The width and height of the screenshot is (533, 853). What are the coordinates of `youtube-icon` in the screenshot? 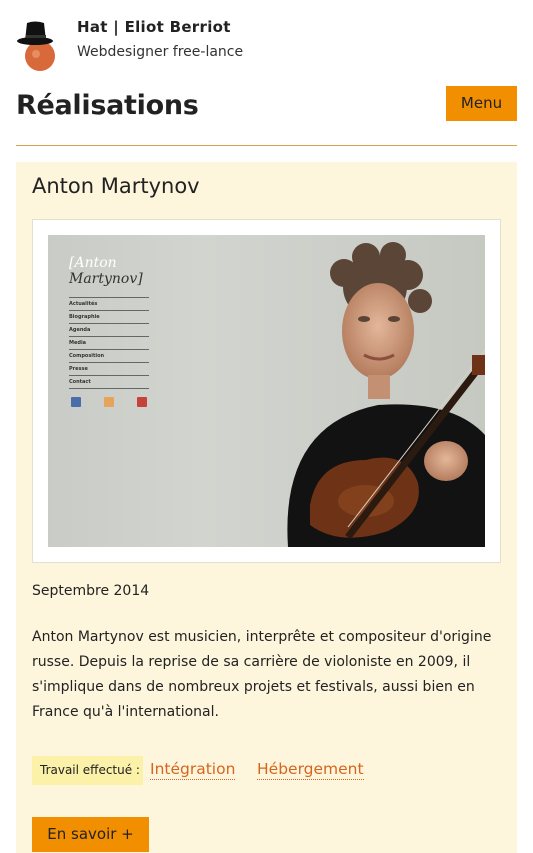 It's located at (142, 402).